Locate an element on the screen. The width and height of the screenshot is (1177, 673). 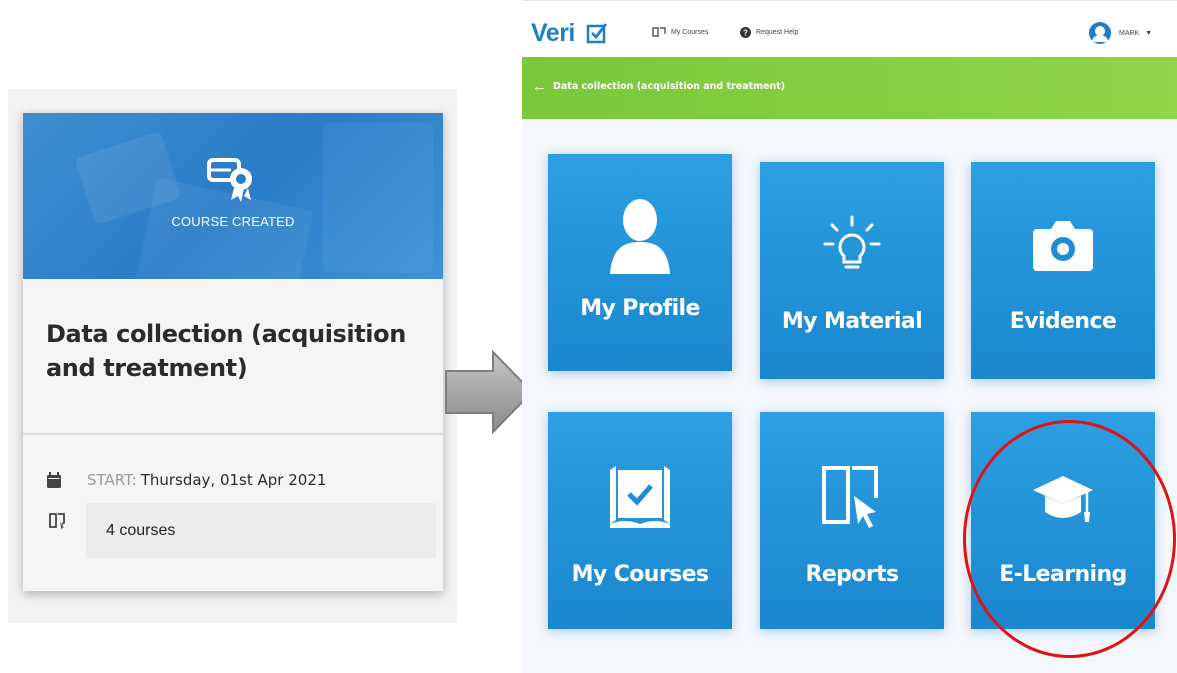
courses-count: 4 courses is located at coordinates (261, 530).